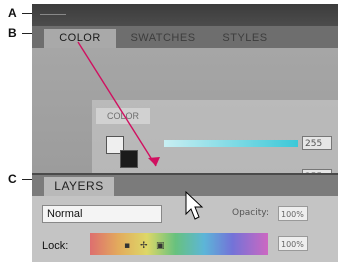  Describe the element at coordinates (117, 104) in the screenshot. I see `drag-path-line` at that location.